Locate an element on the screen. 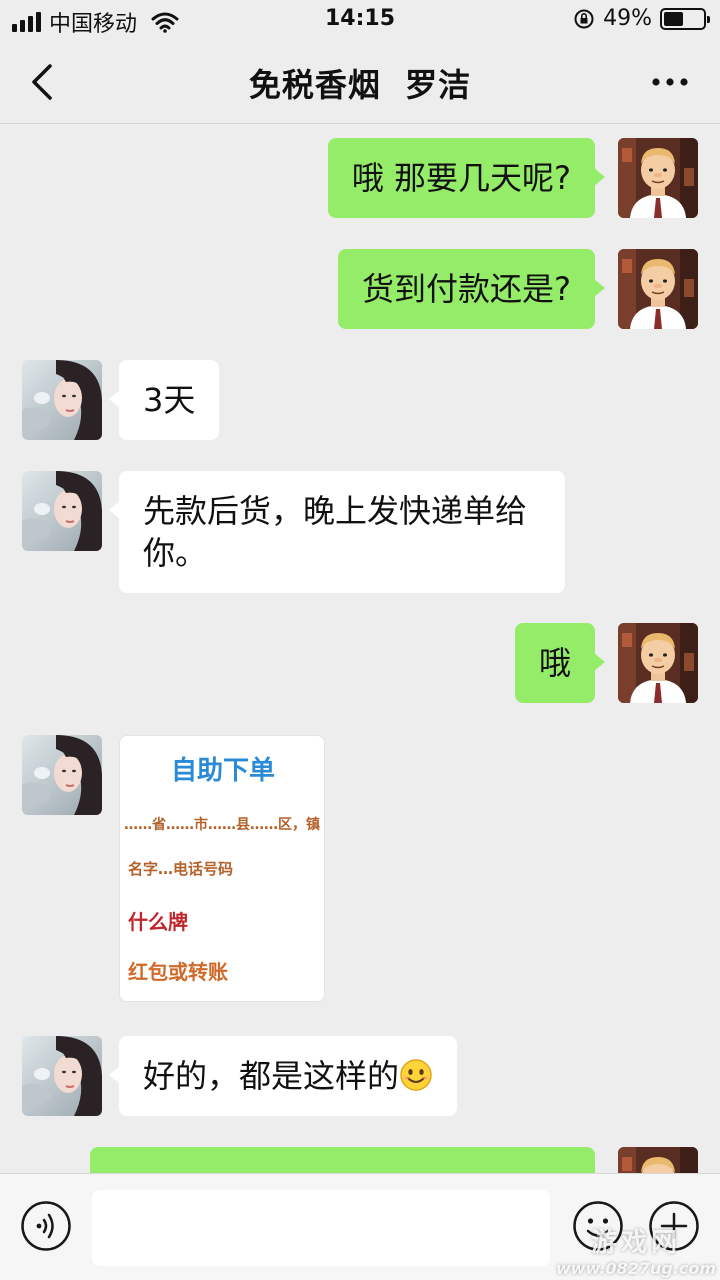  image-text-address: ……省……市……县……区，镇 is located at coordinates (222, 825).